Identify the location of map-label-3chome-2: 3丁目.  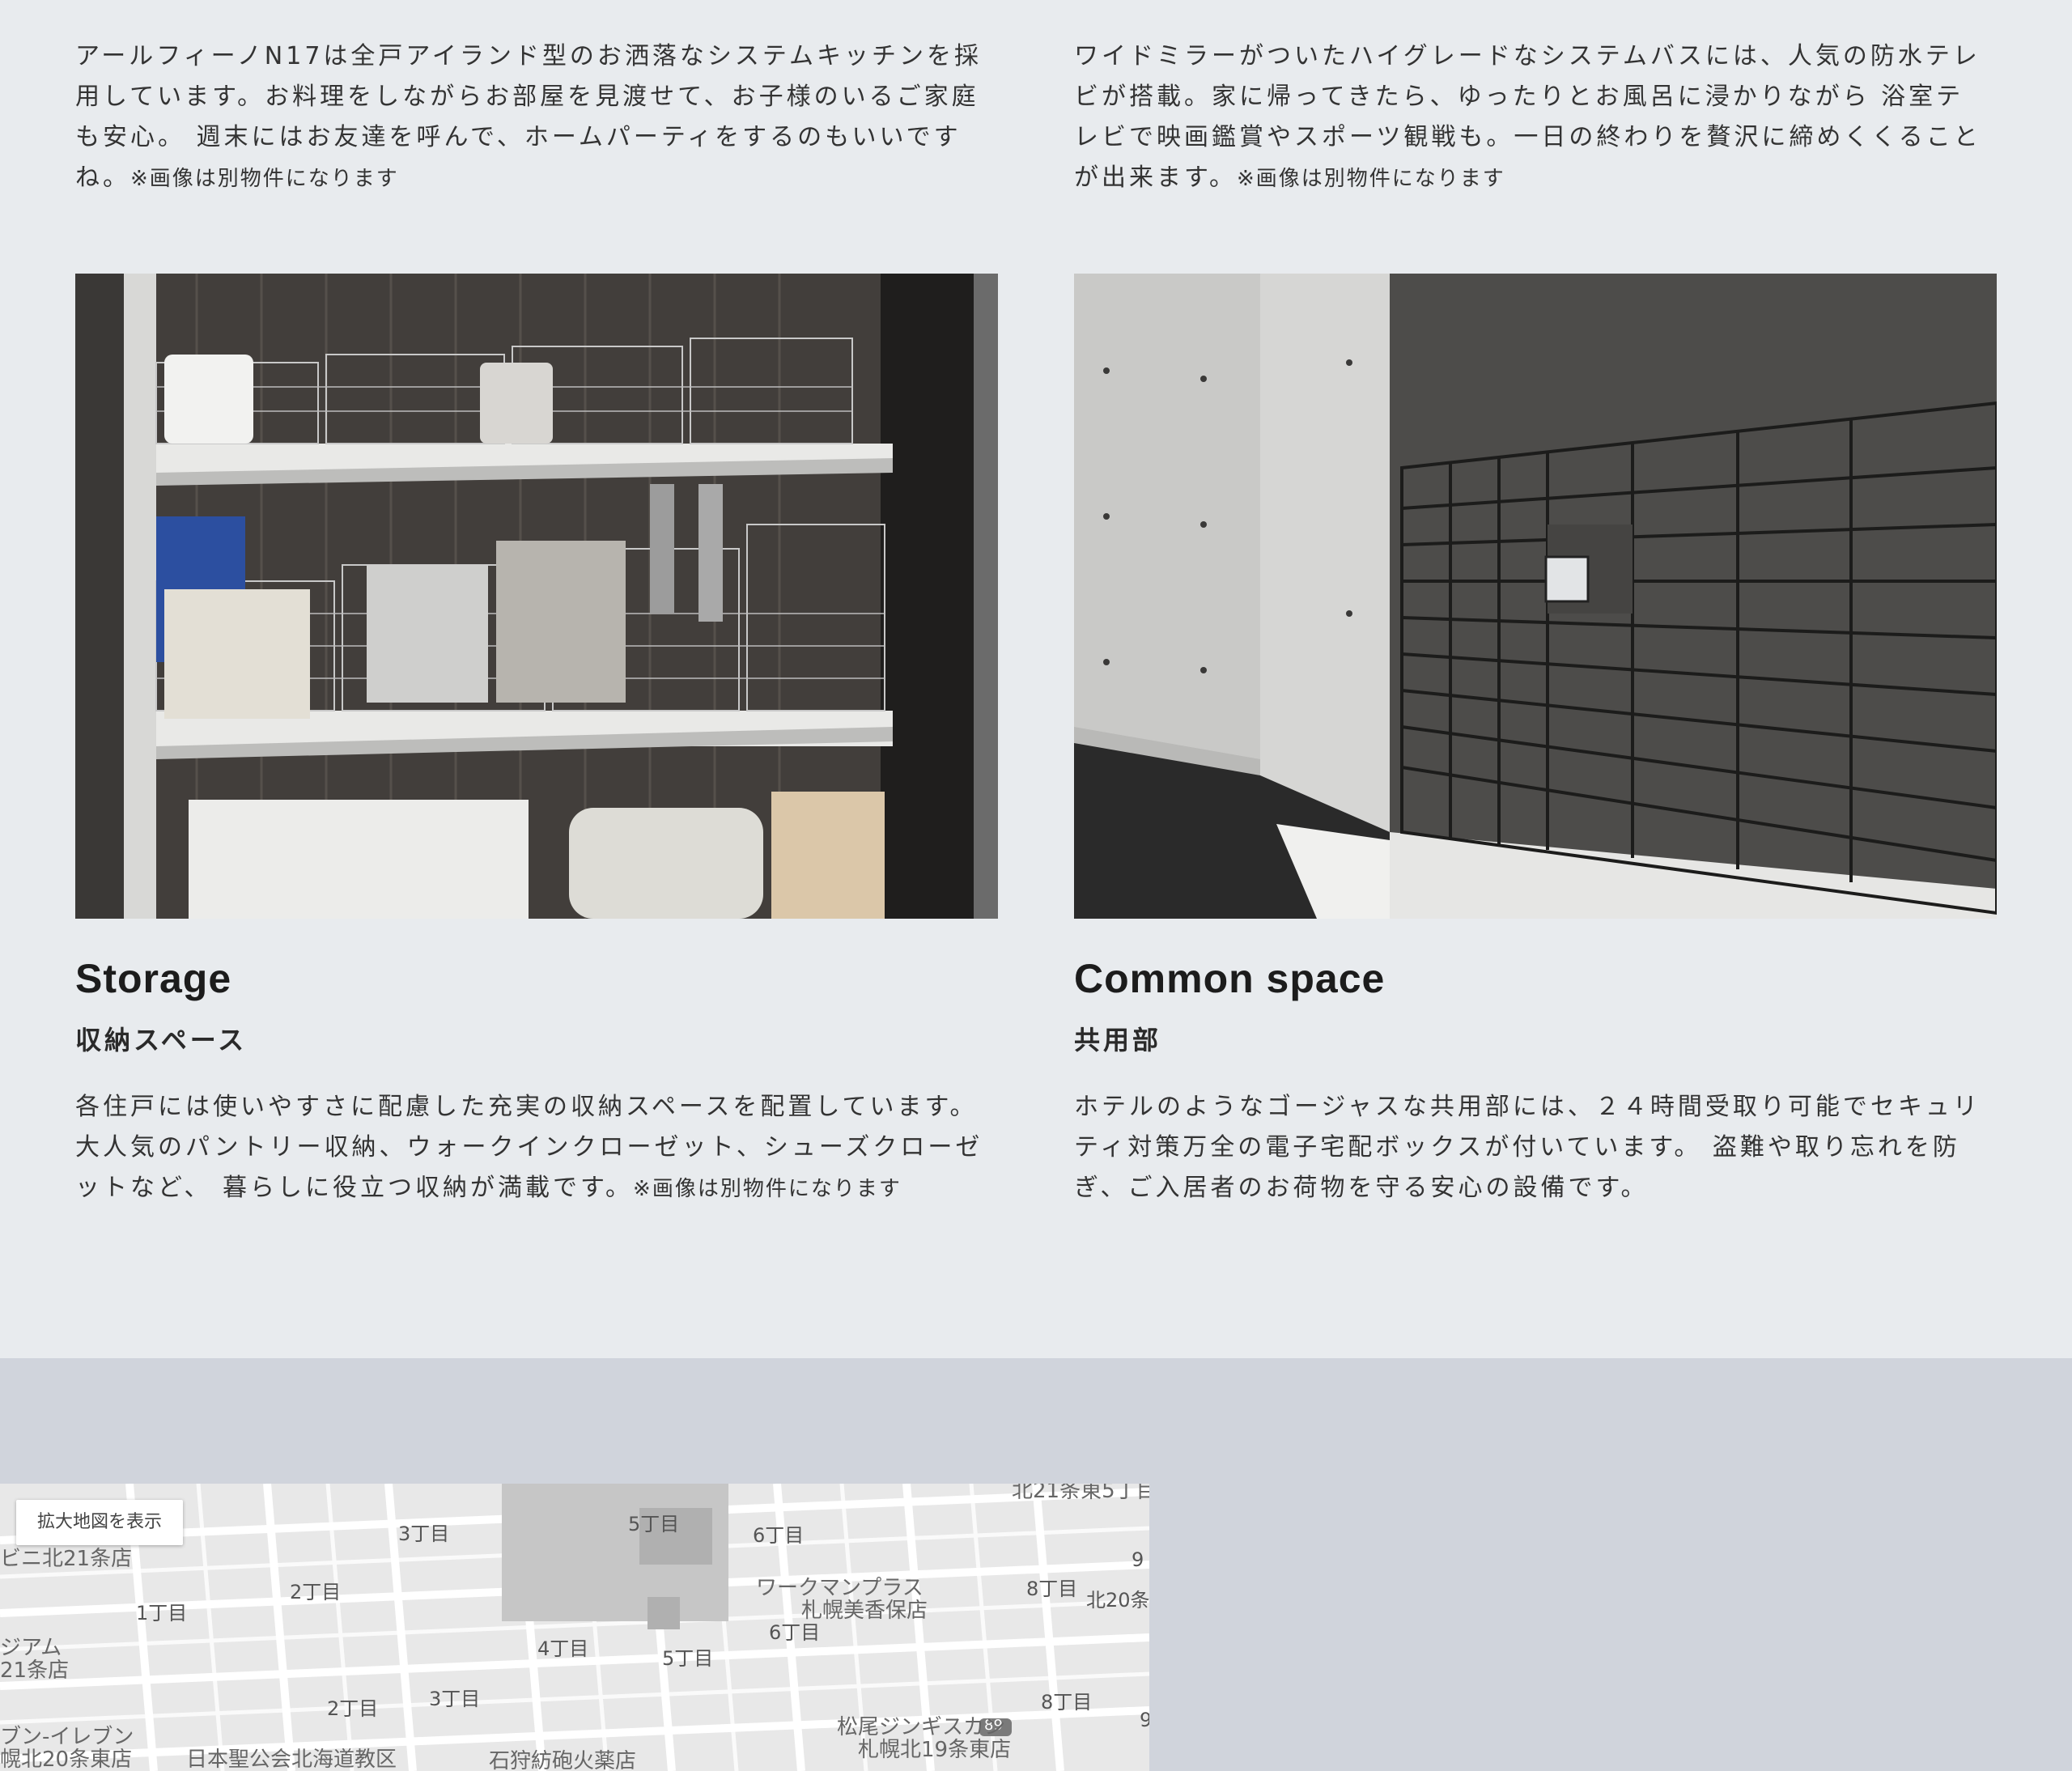
(455, 1699).